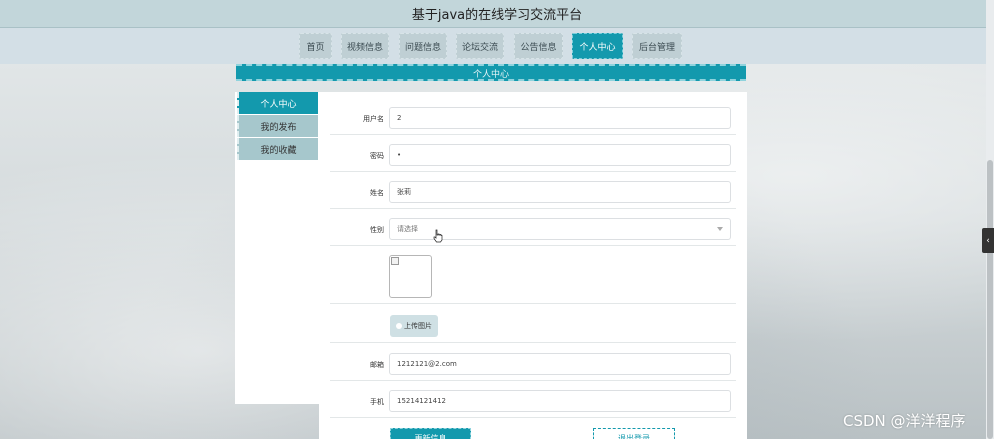 Image resolution: width=994 pixels, height=439 pixels. Describe the element at coordinates (277, 126) in the screenshot. I see `sidebar-item-my-posts: 我的发布` at that location.